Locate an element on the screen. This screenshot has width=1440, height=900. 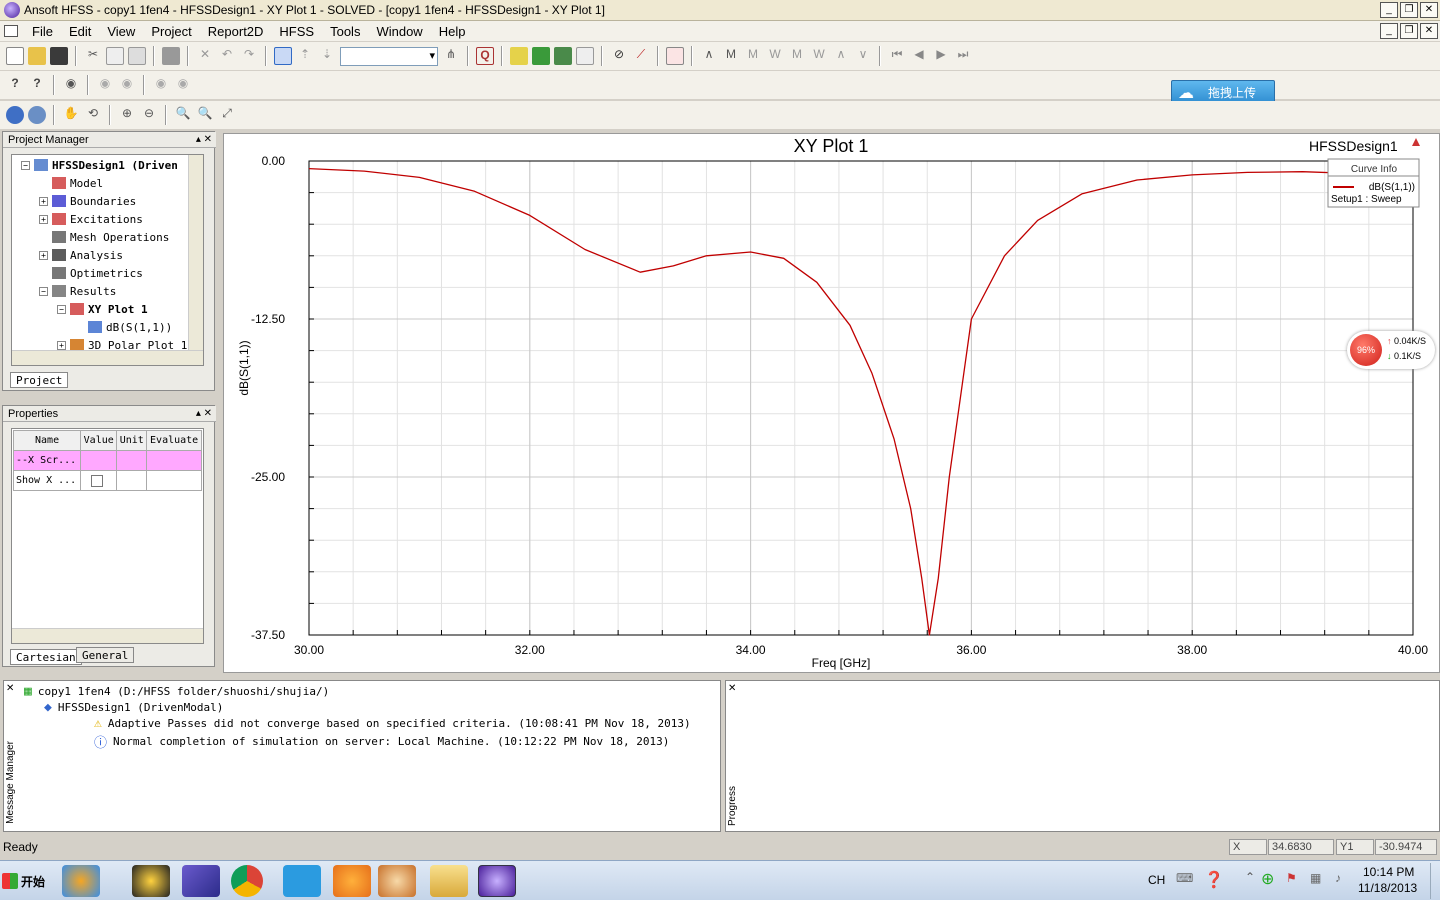
column-header-evaluate: Evaluate is located at coordinates (174, 440).